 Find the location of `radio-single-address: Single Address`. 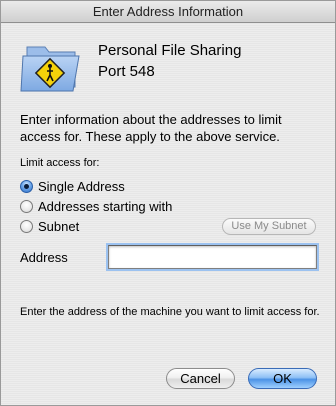

radio-single-address: Single Address is located at coordinates (72, 186).